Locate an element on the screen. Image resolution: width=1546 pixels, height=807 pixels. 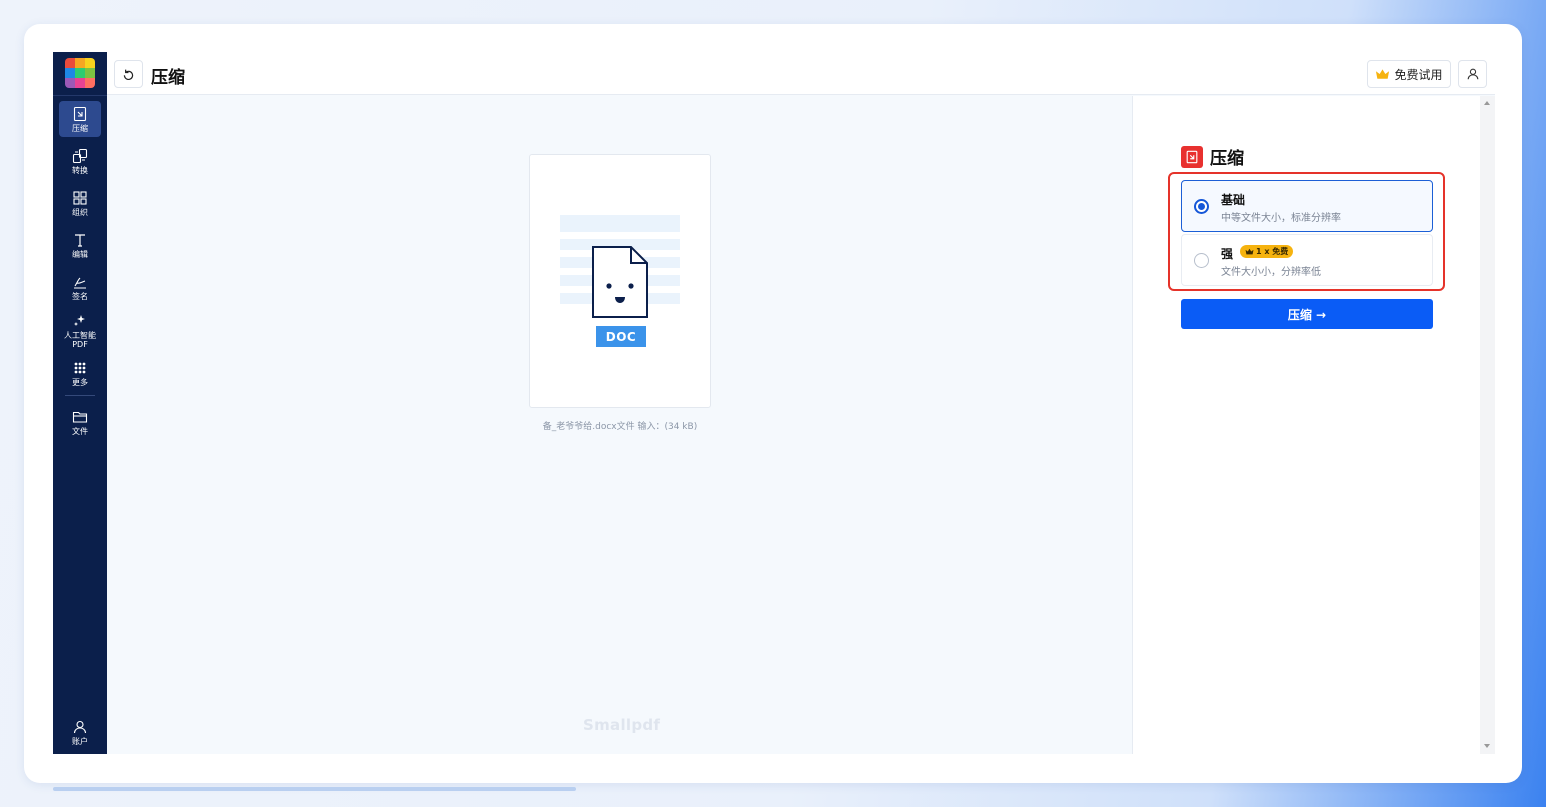
file-type-badge: DOC is located at coordinates (621, 336).